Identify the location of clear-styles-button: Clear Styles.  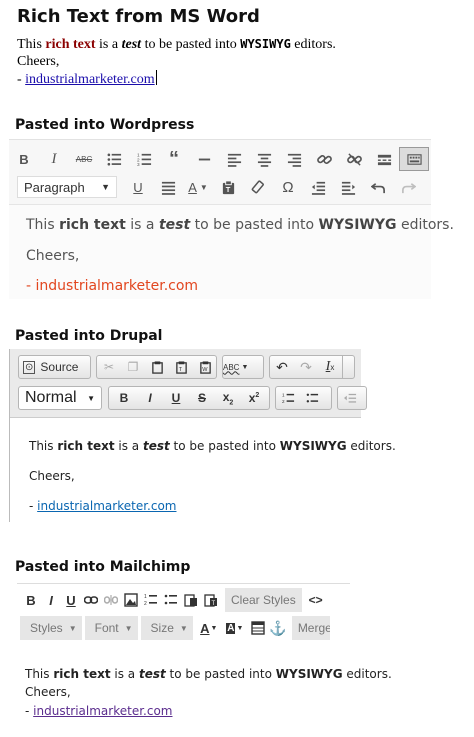
(263, 600).